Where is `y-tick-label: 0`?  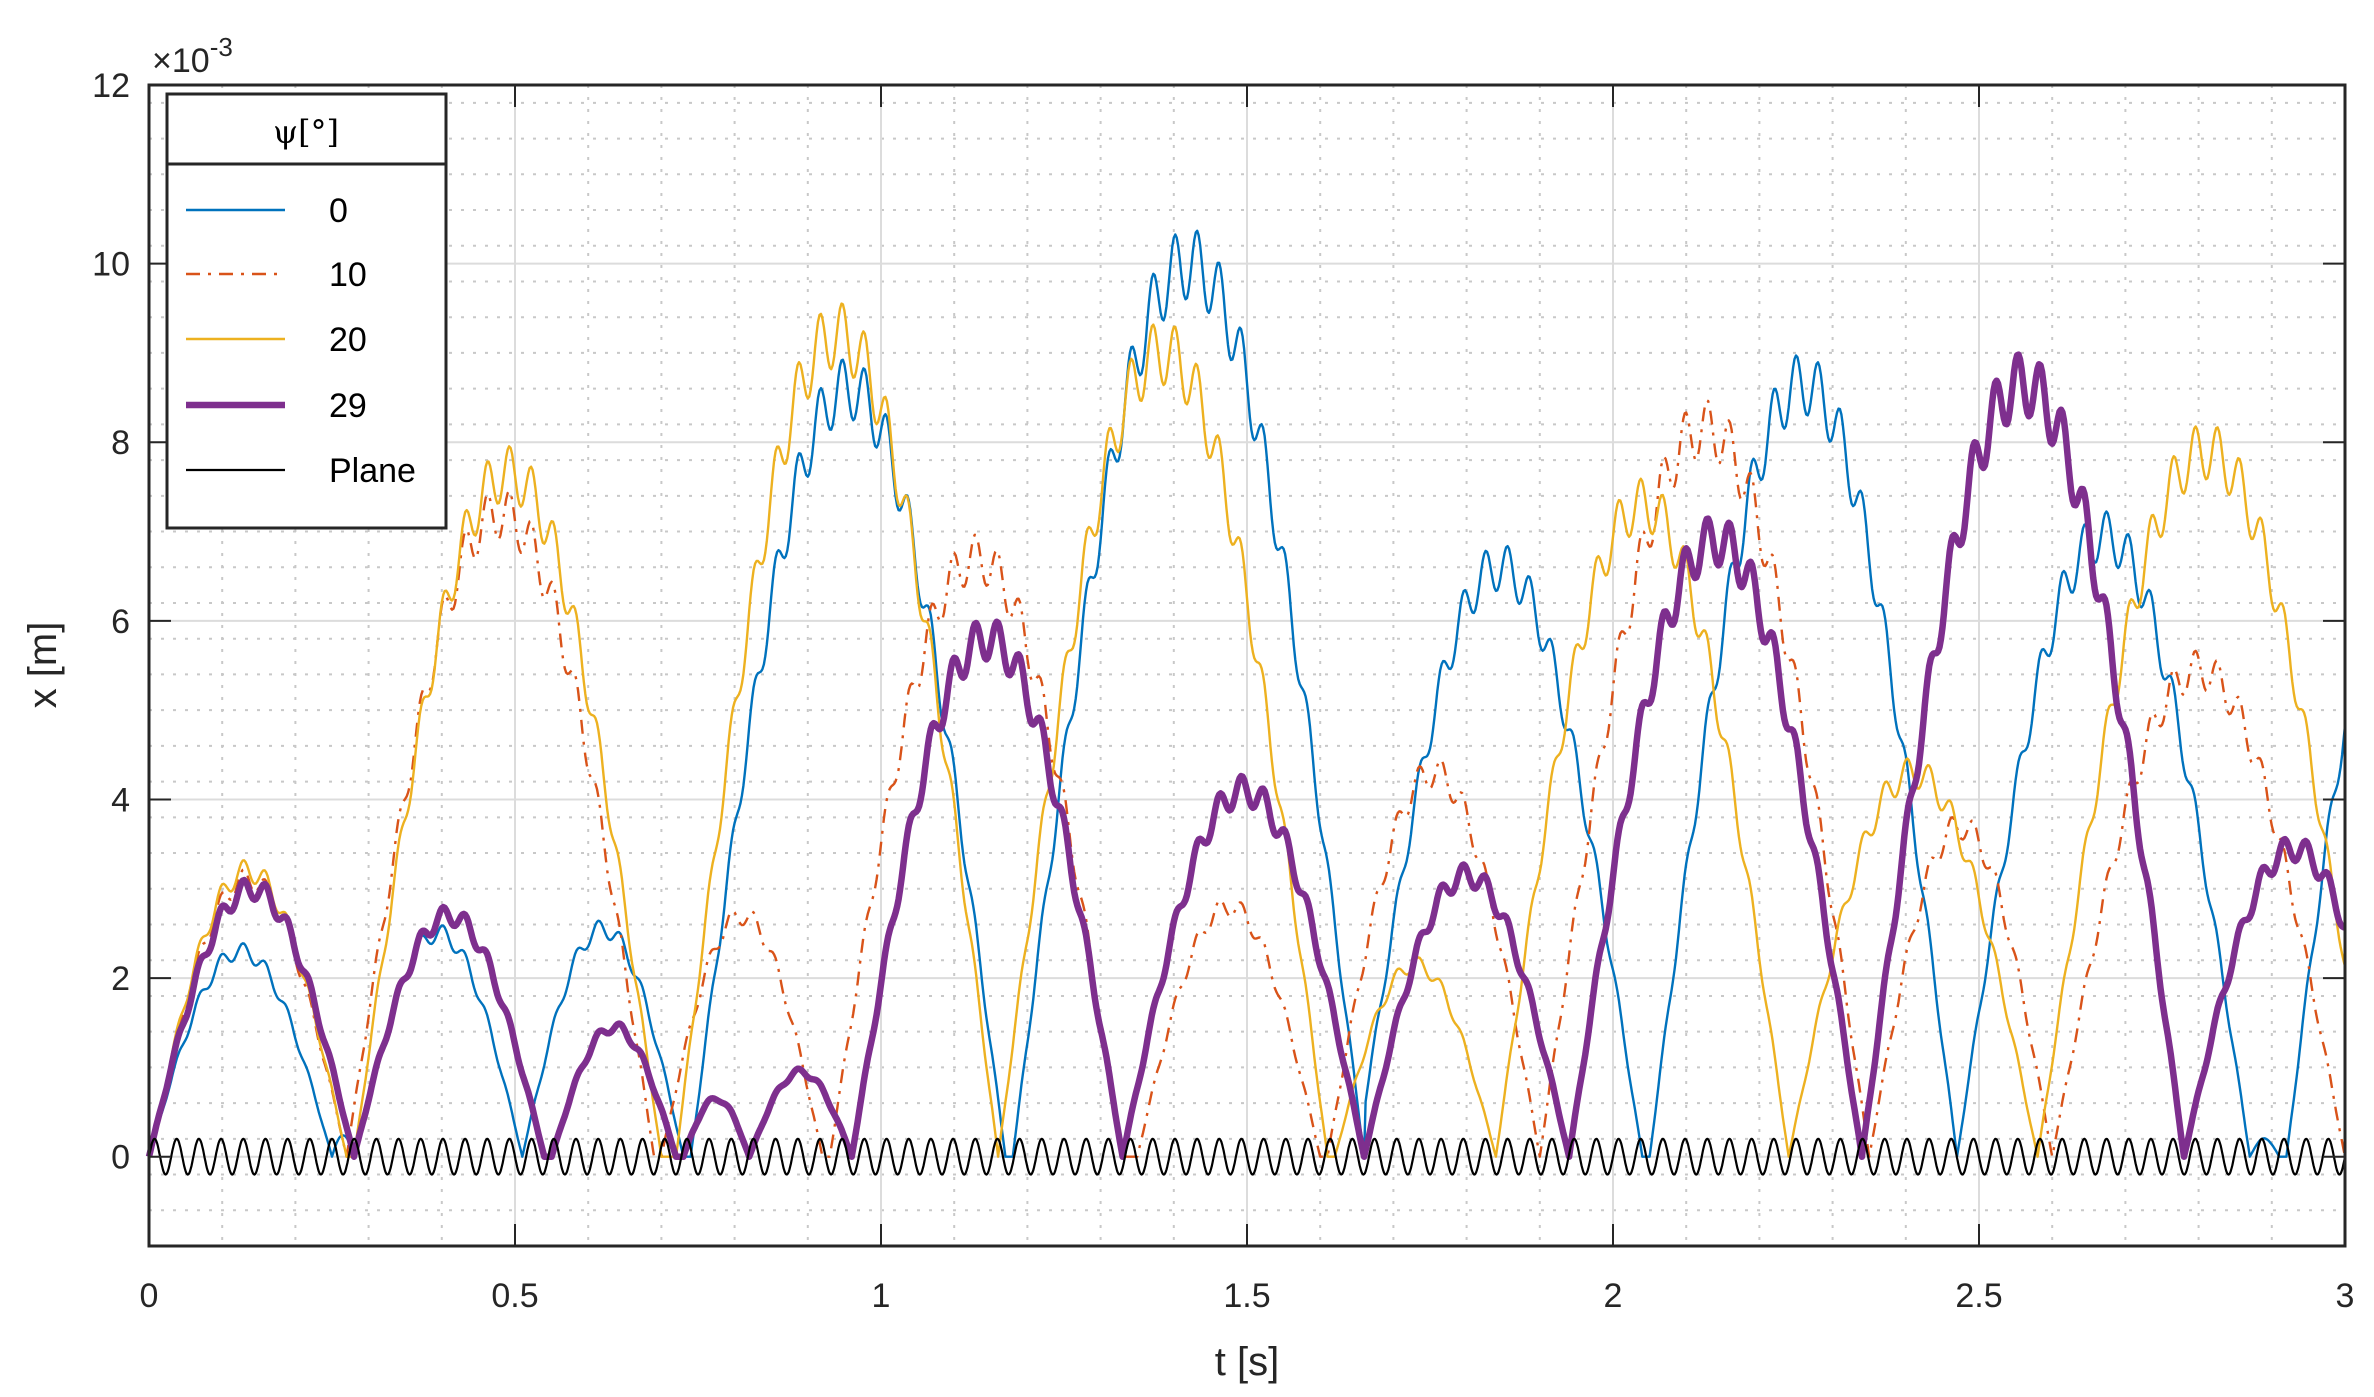
y-tick-label: 0 is located at coordinates (120, 1158).